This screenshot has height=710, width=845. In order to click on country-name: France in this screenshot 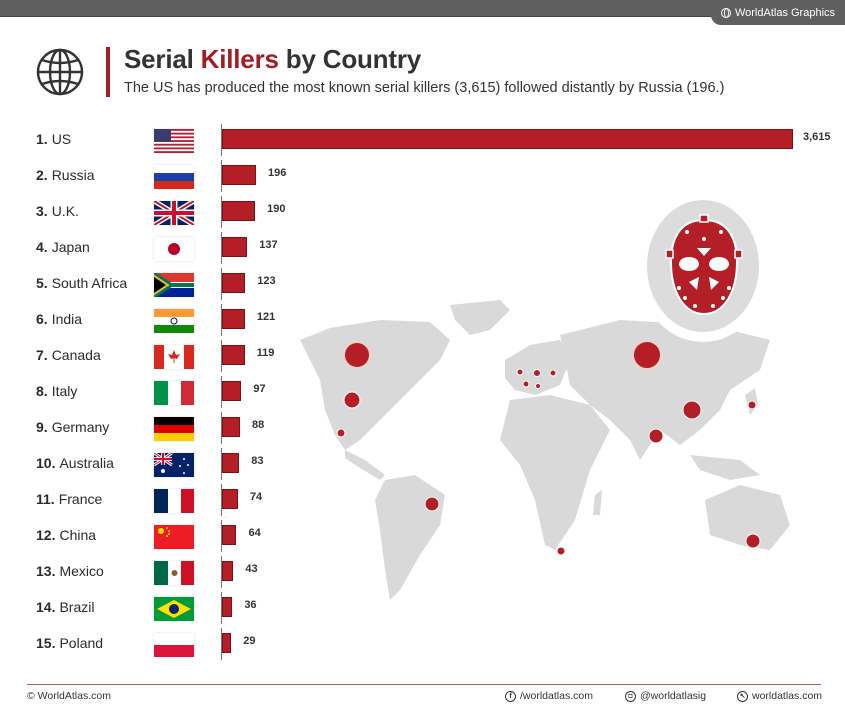, I will do `click(80, 499)`.